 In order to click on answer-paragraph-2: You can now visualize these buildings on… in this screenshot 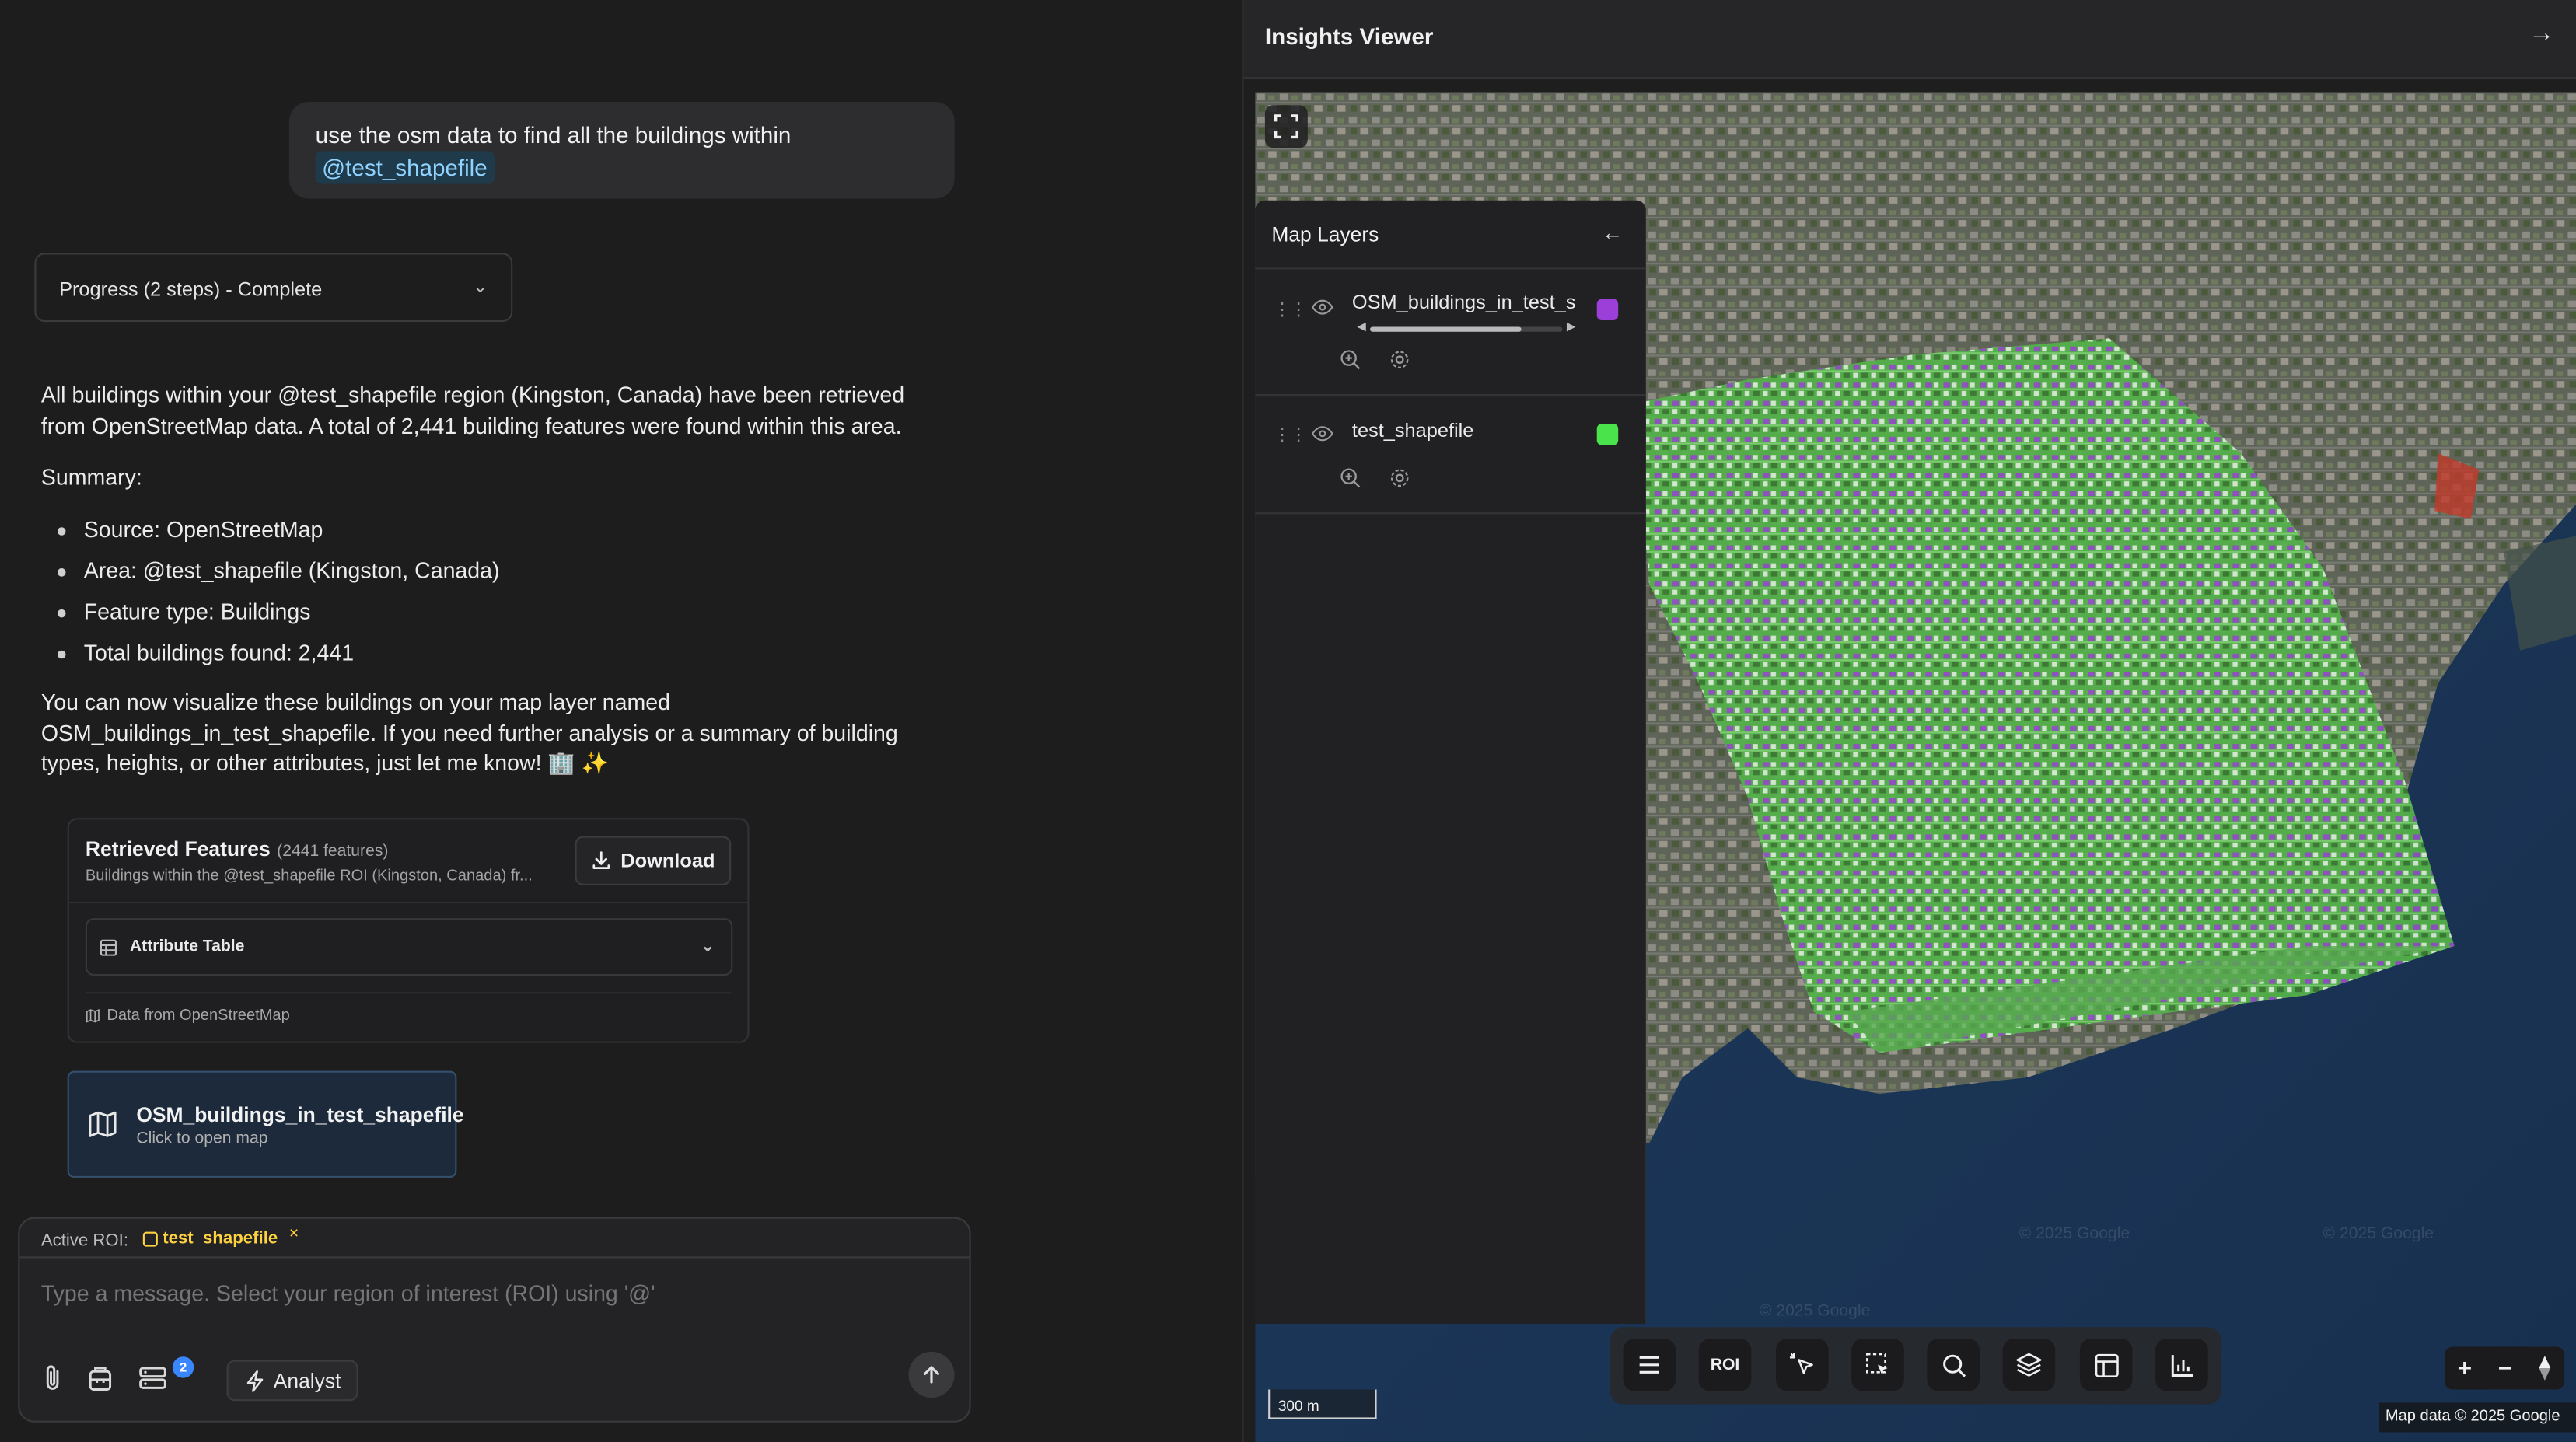, I will do `click(469, 733)`.